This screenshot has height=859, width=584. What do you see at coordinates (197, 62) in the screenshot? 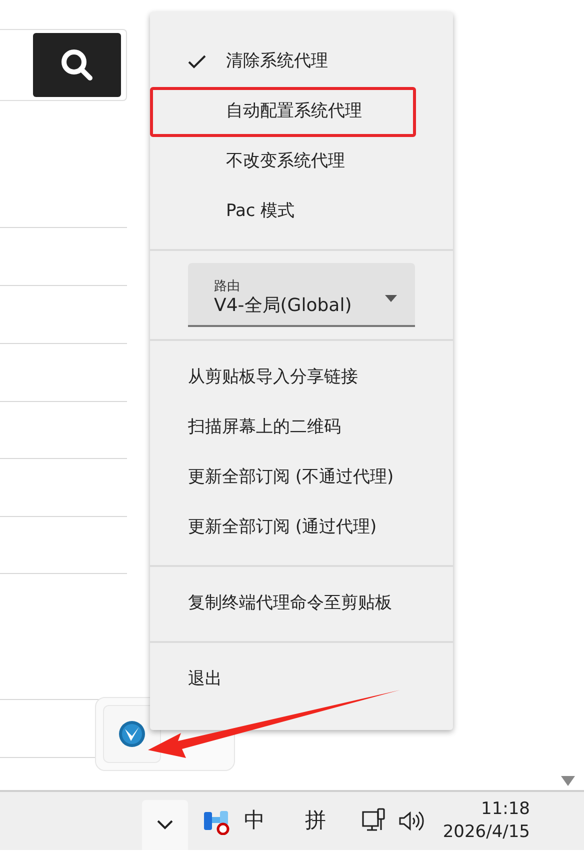
I see `check-icon` at bounding box center [197, 62].